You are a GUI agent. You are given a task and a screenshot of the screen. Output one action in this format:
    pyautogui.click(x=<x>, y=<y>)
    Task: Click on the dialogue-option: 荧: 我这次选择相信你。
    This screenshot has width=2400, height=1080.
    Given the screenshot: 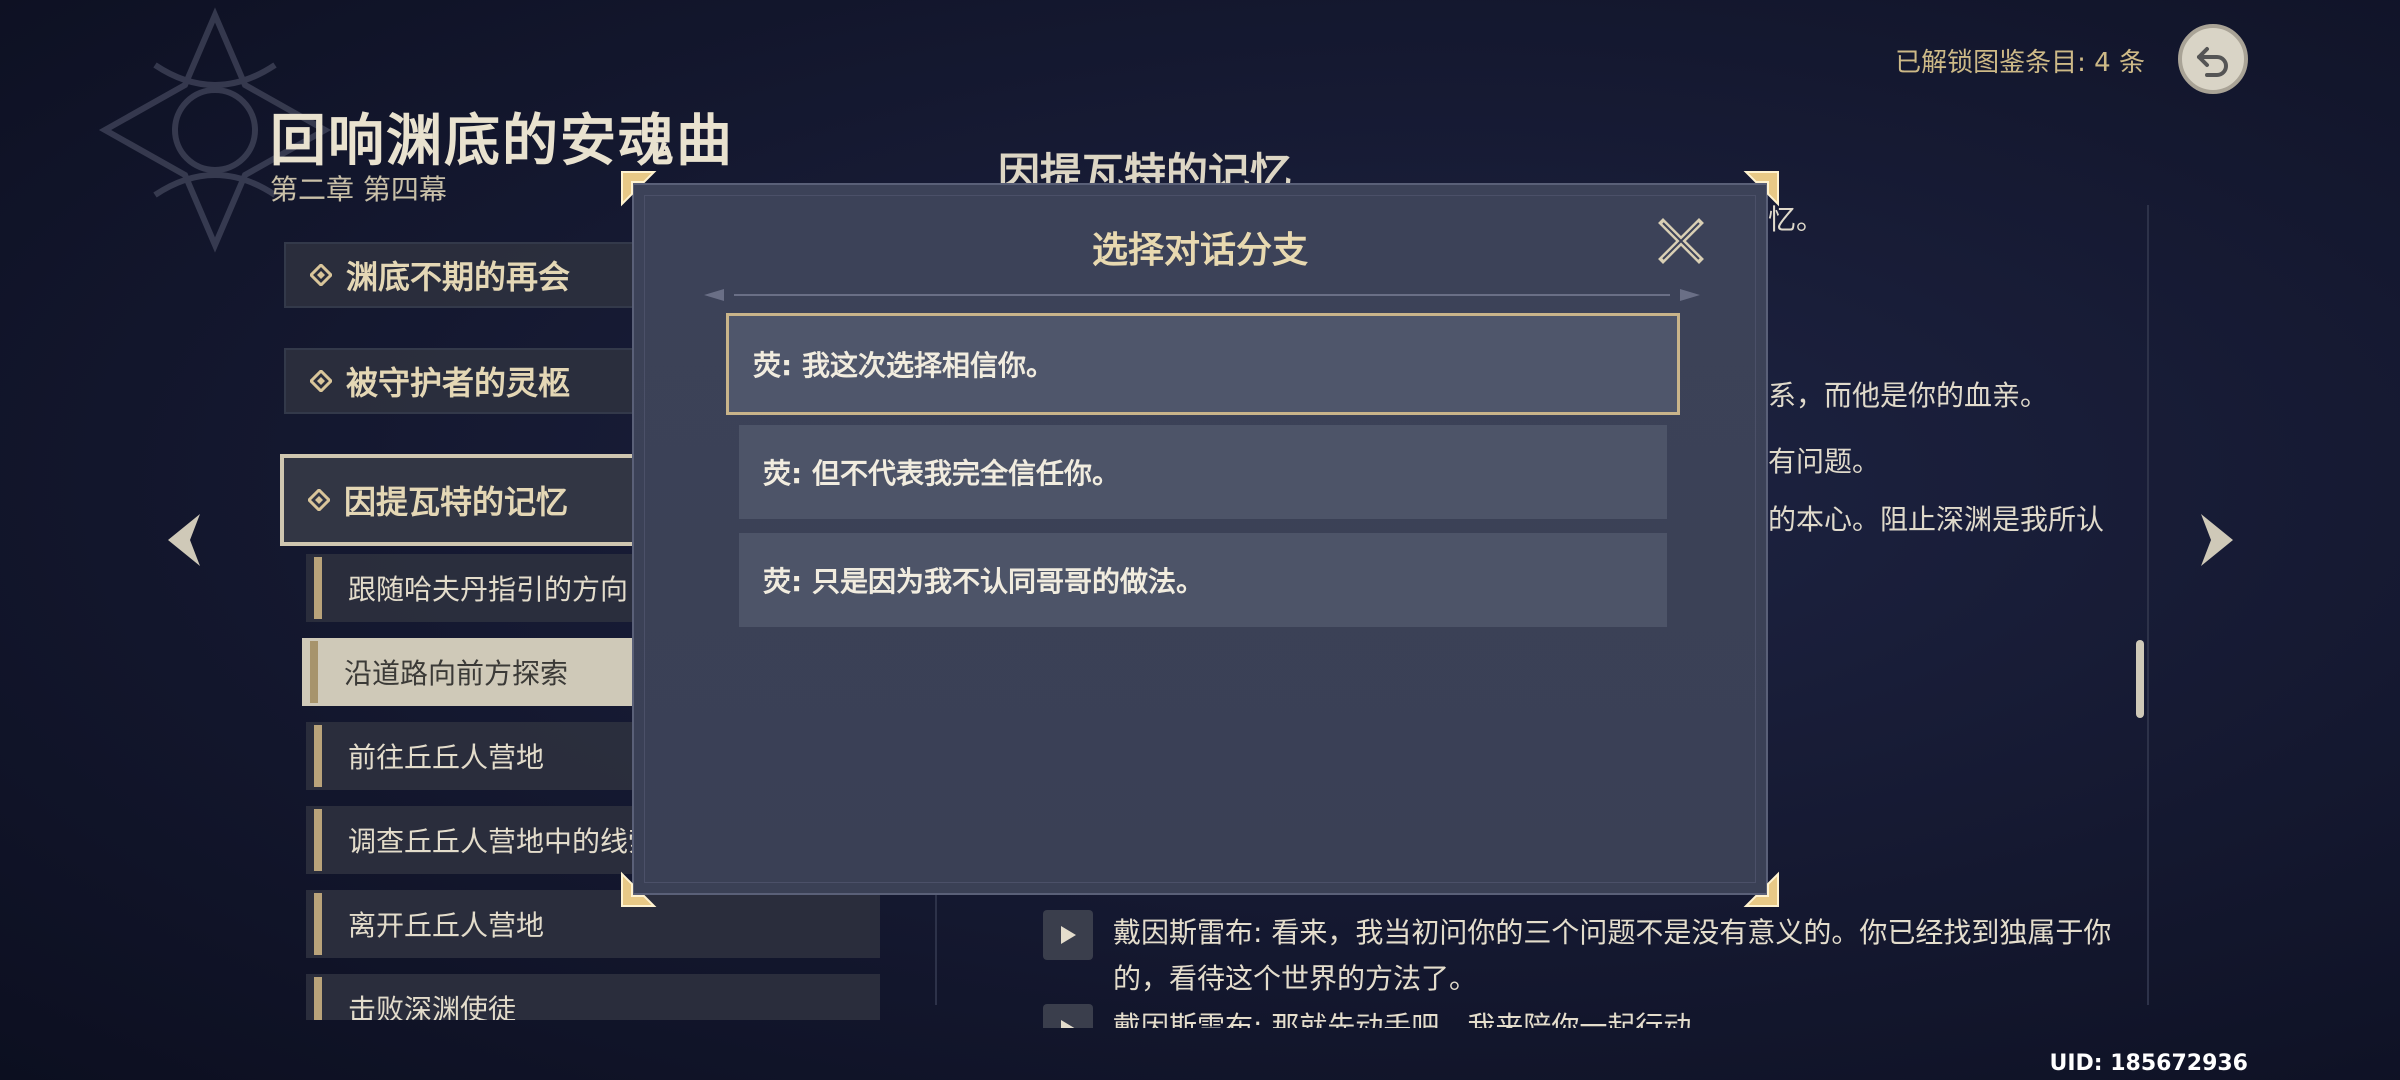 What is the action you would take?
    pyautogui.click(x=1203, y=364)
    